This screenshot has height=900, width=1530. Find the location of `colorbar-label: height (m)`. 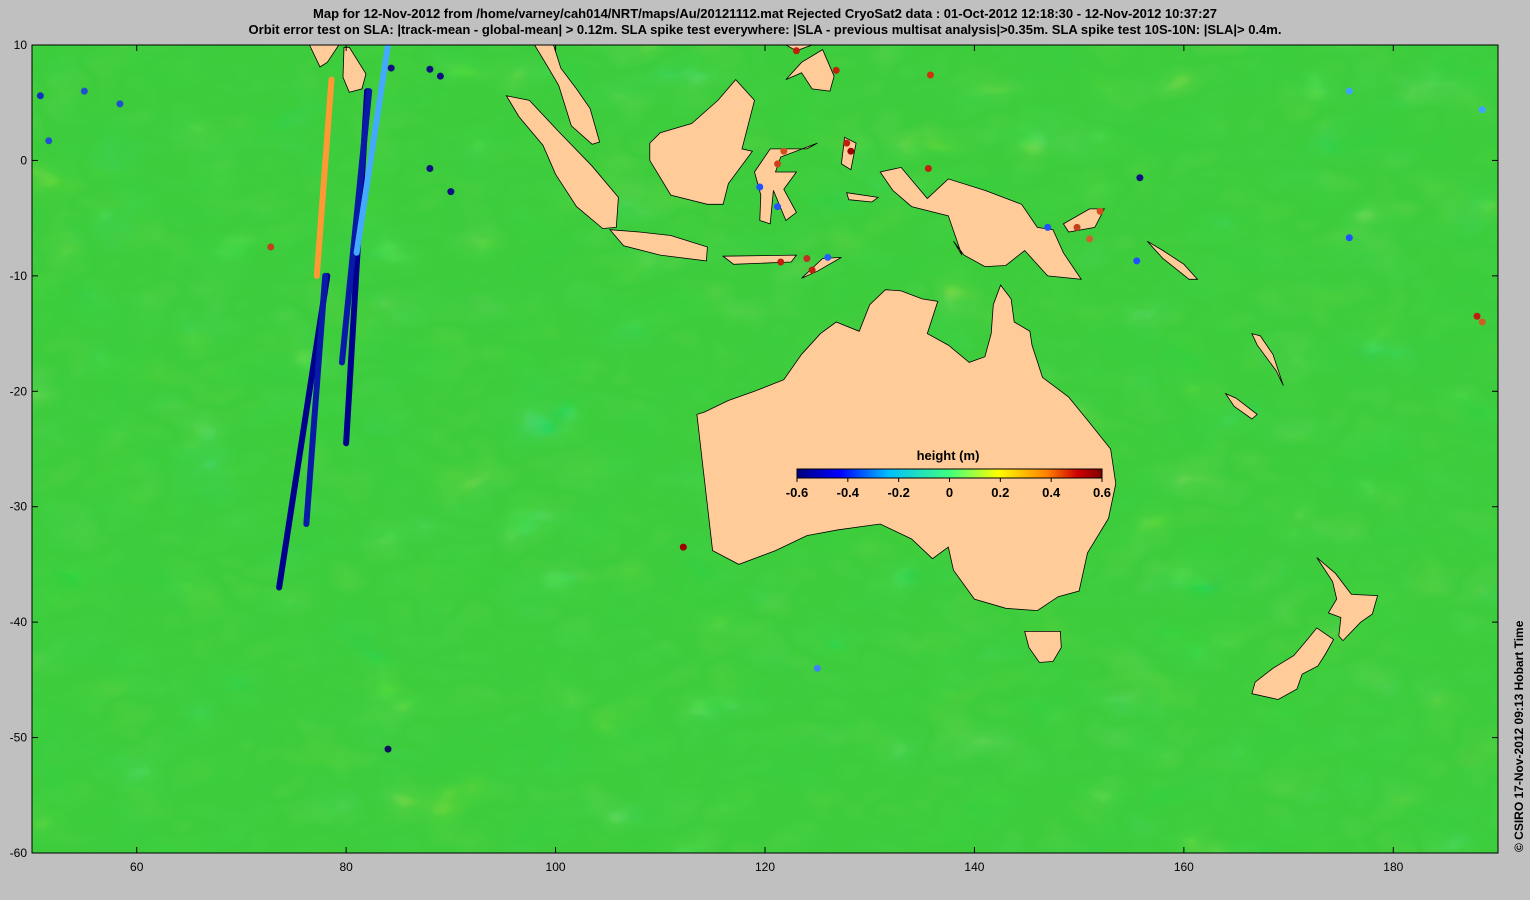

colorbar-label: height (m) is located at coordinates (948, 455).